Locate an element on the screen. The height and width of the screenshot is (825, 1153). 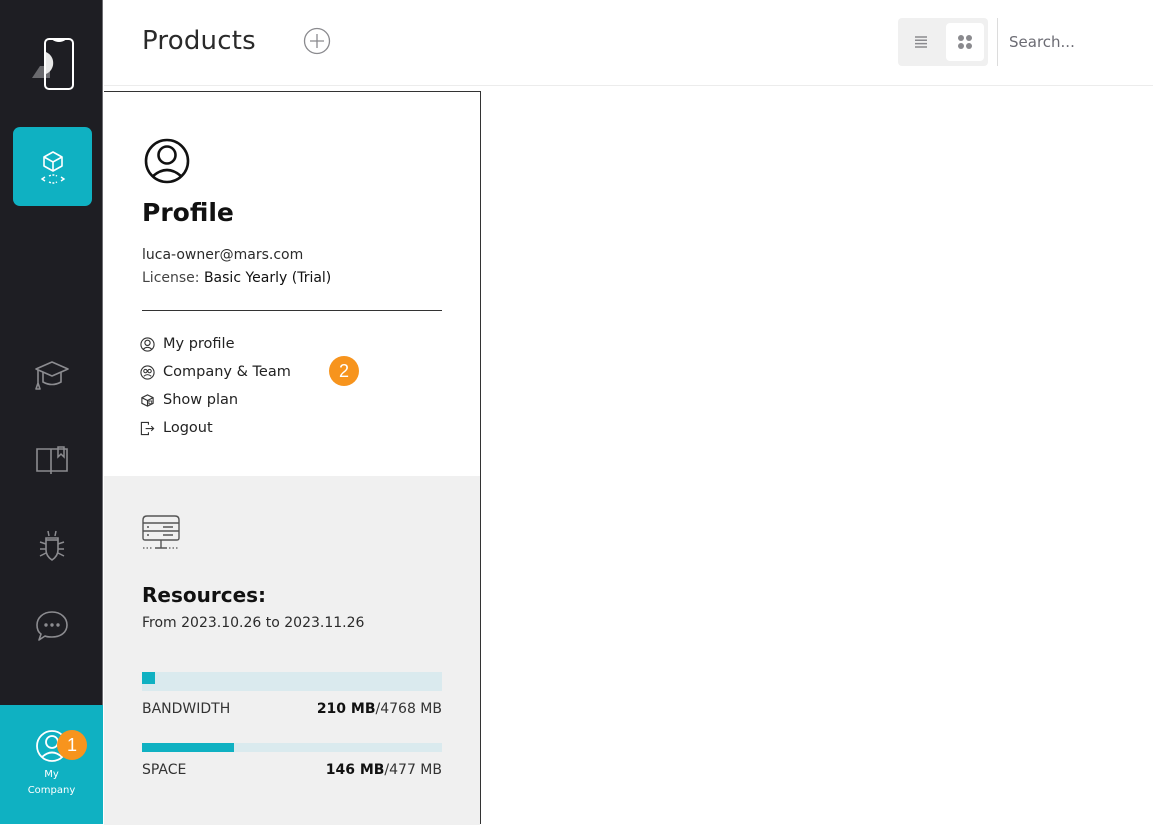
list-icon is located at coordinates (921, 42).